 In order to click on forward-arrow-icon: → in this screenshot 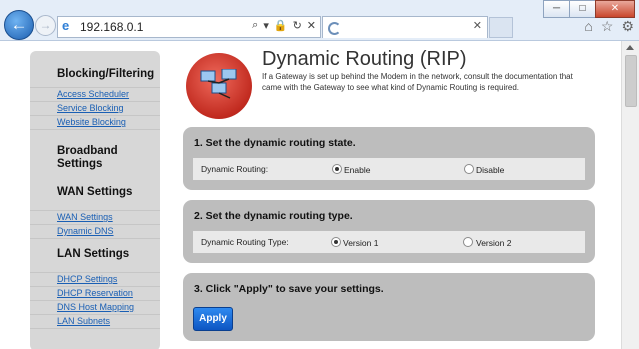, I will do `click(45, 25)`.